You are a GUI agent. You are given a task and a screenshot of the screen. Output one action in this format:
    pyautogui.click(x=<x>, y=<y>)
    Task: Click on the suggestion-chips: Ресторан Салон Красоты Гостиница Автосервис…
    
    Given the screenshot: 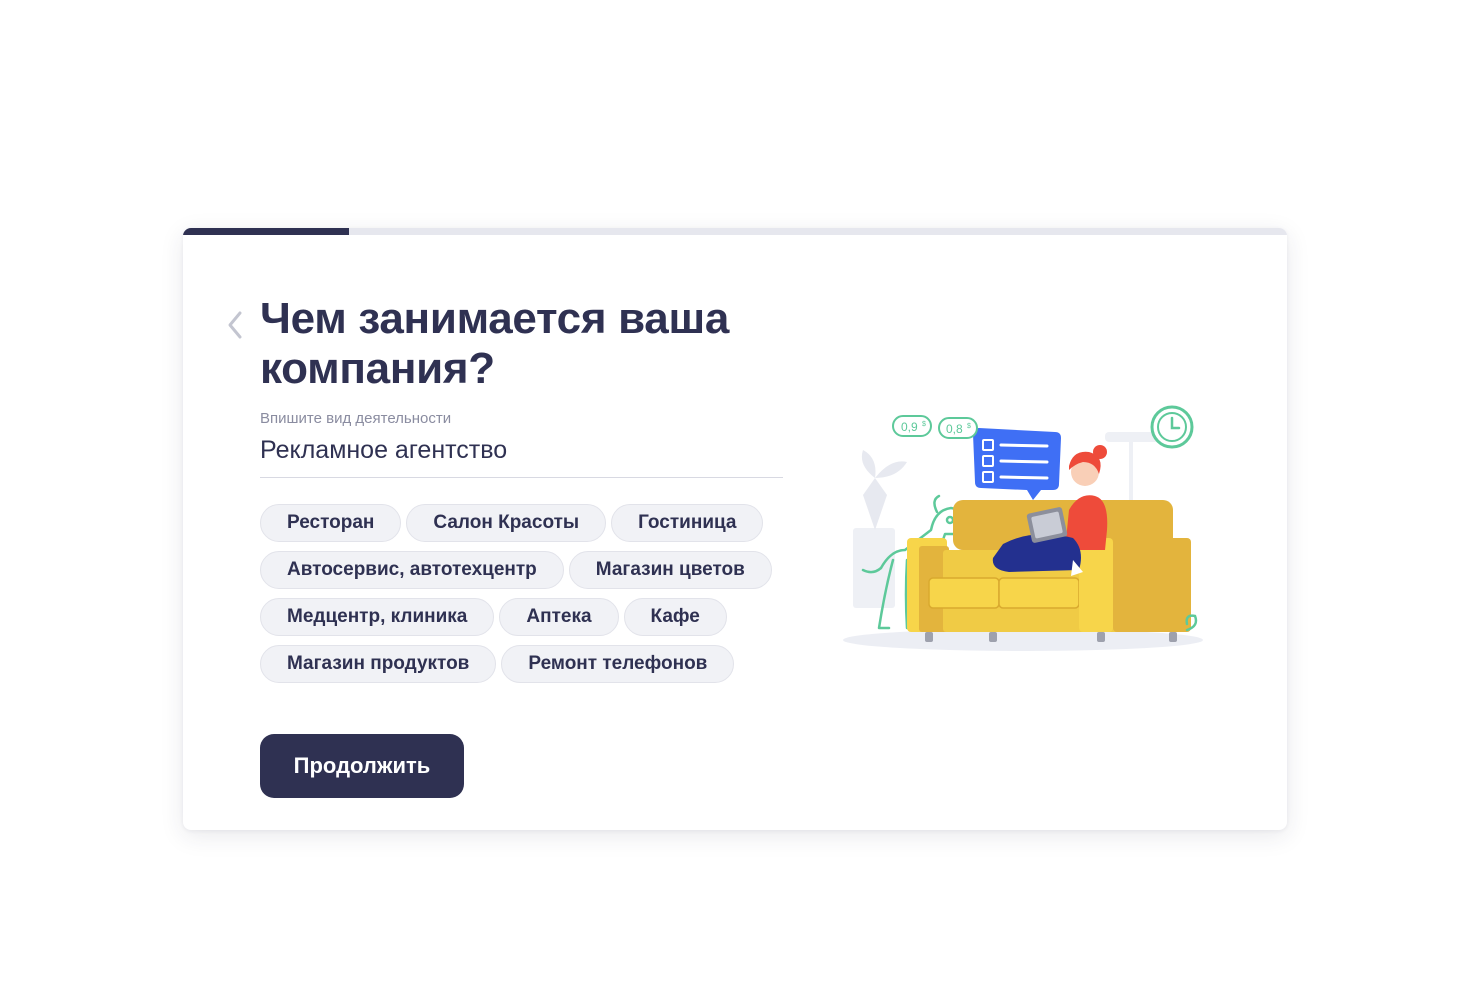 What is the action you would take?
    pyautogui.click(x=530, y=593)
    